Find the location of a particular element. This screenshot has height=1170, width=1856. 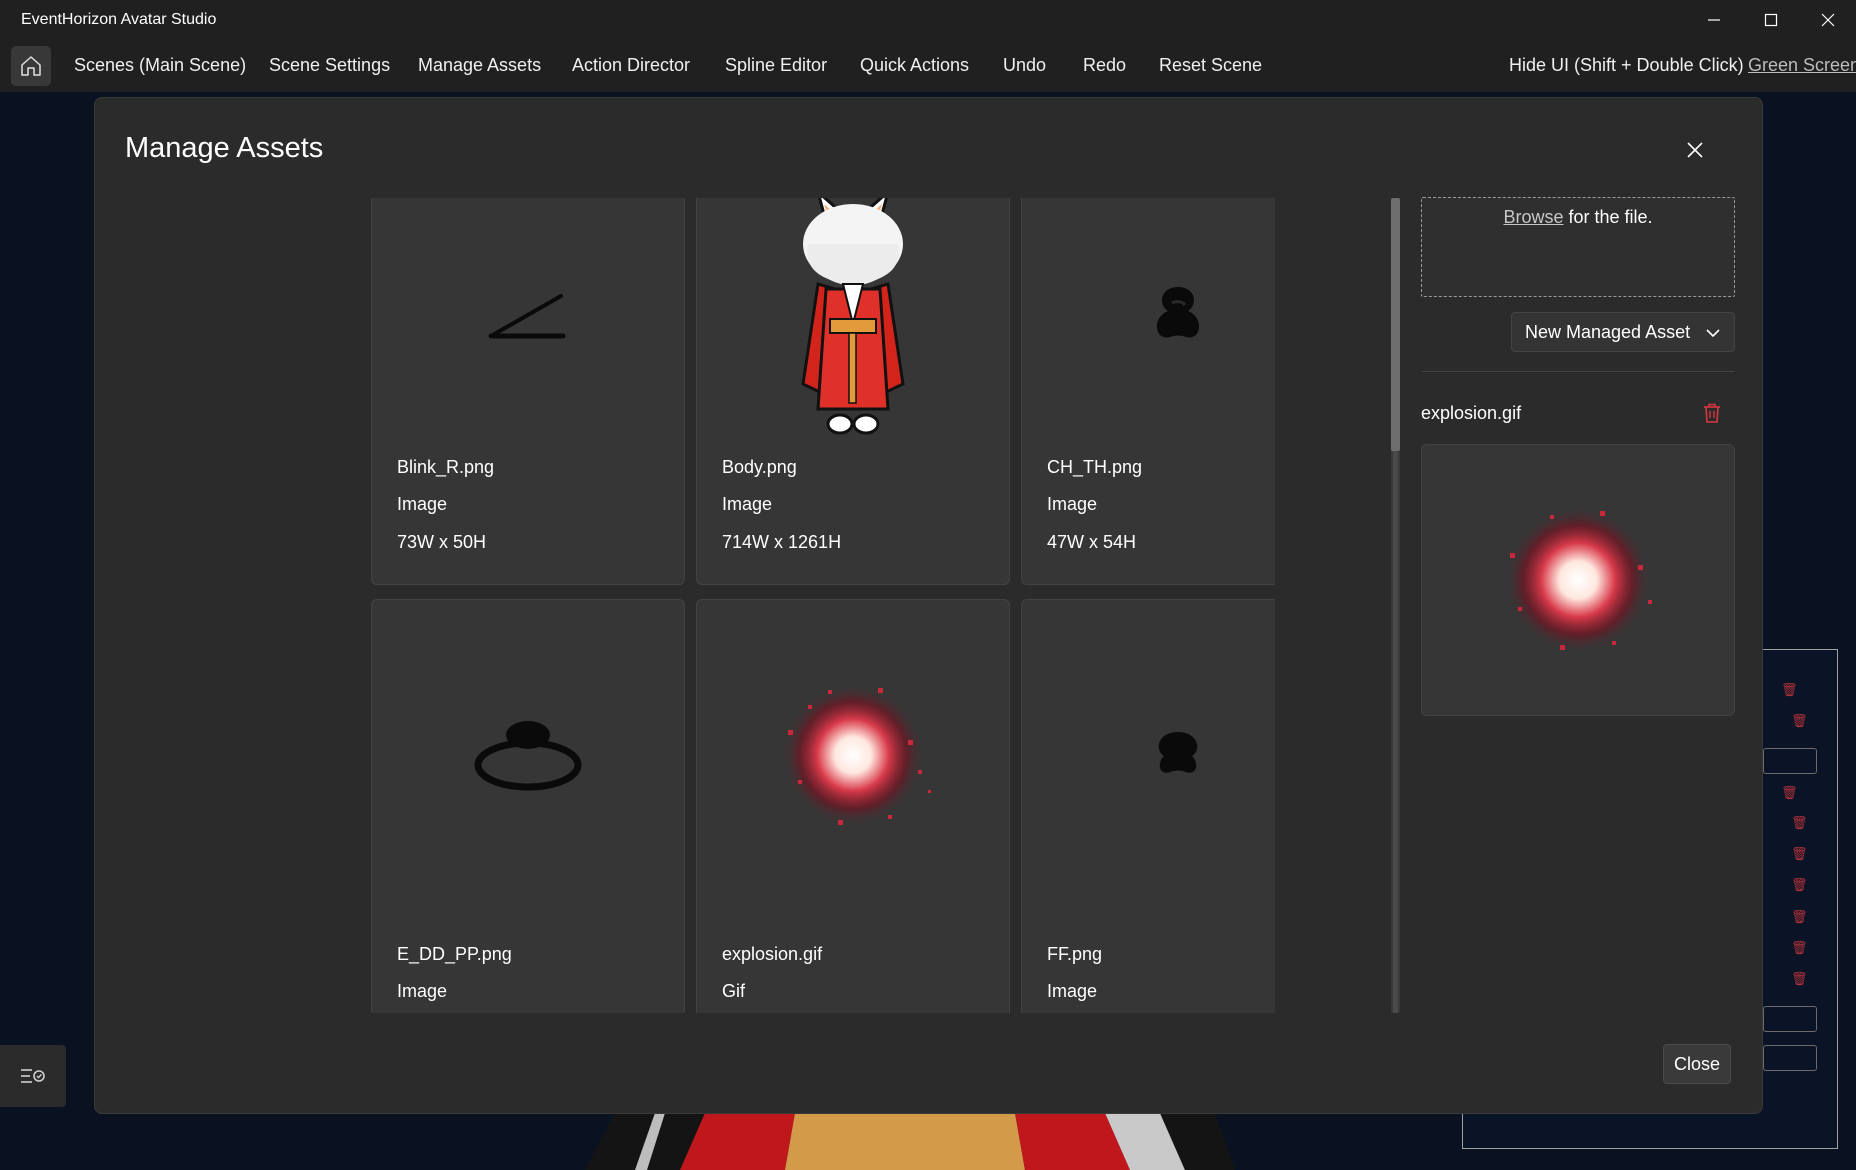

browse-link: Browse is located at coordinates (1533, 217).